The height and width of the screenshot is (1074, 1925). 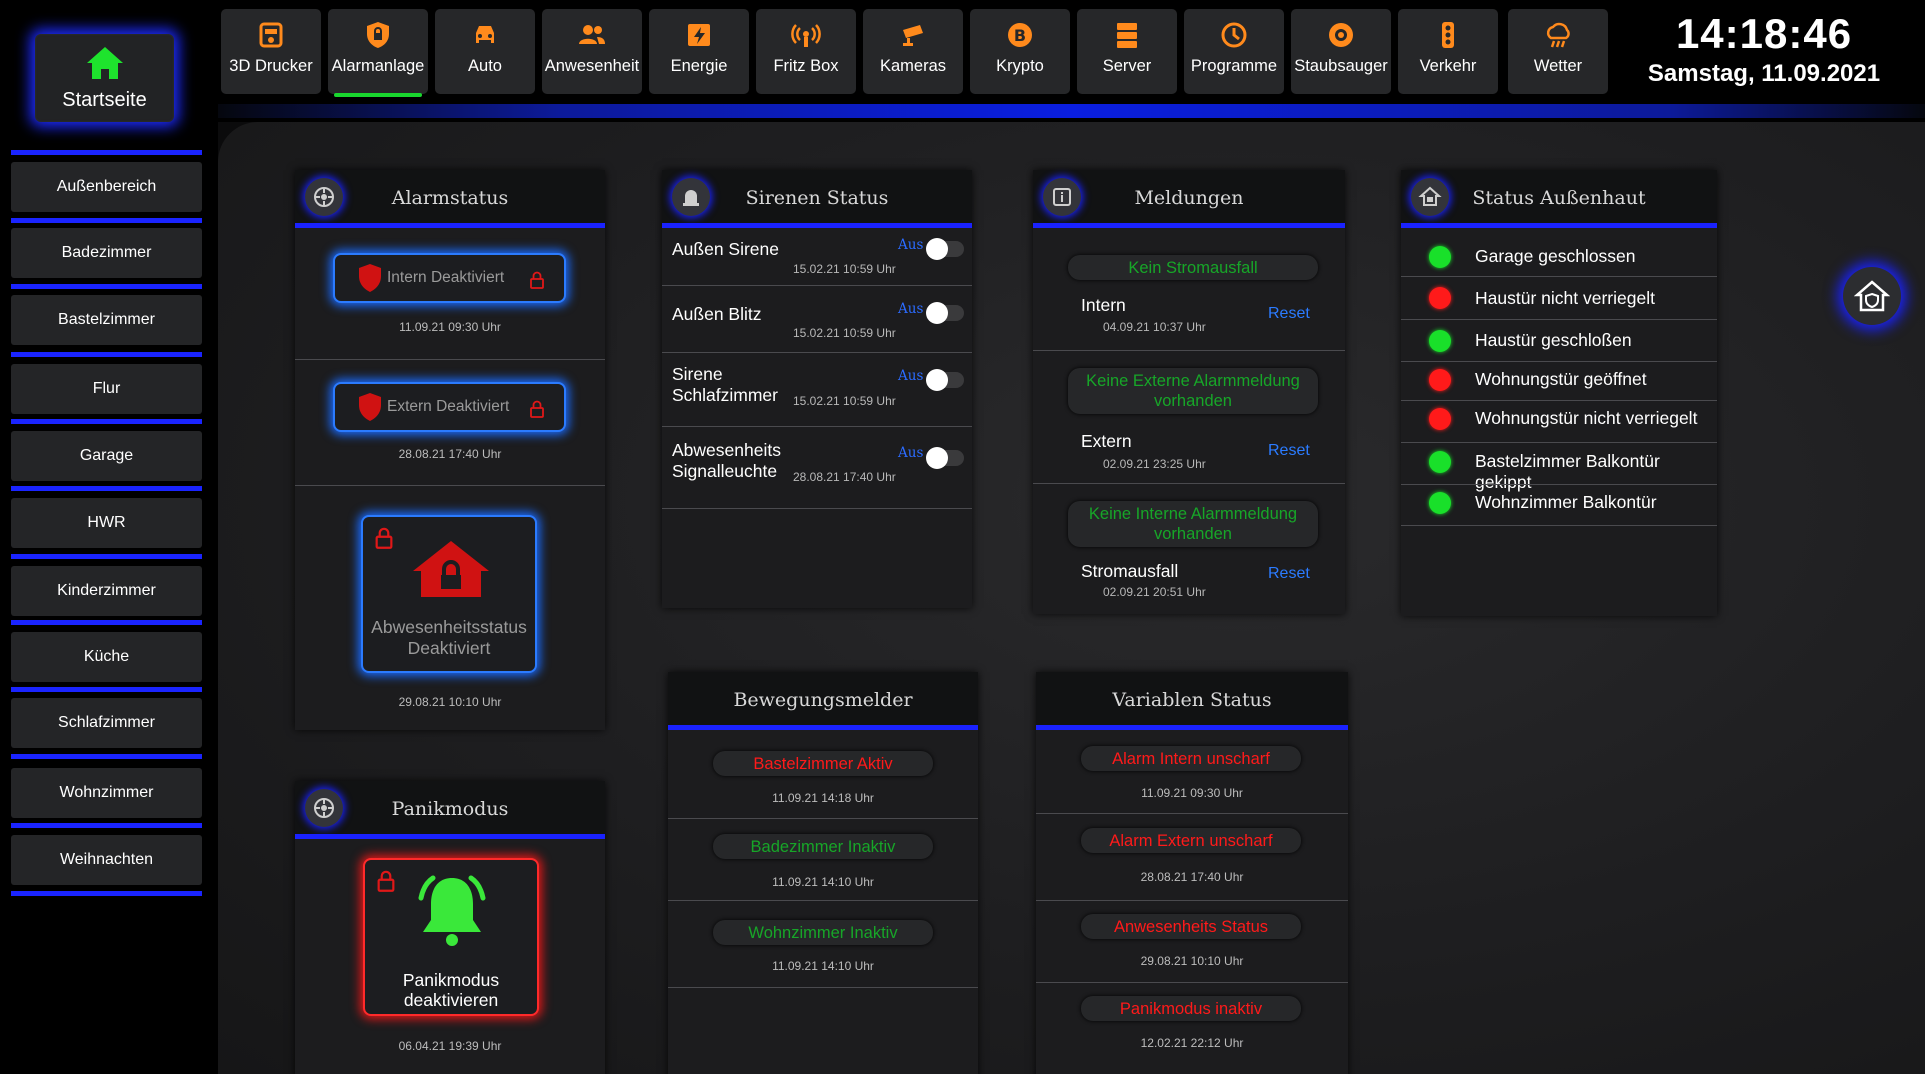 What do you see at coordinates (106, 456) in the screenshot?
I see `nav-item-garage: Garage` at bounding box center [106, 456].